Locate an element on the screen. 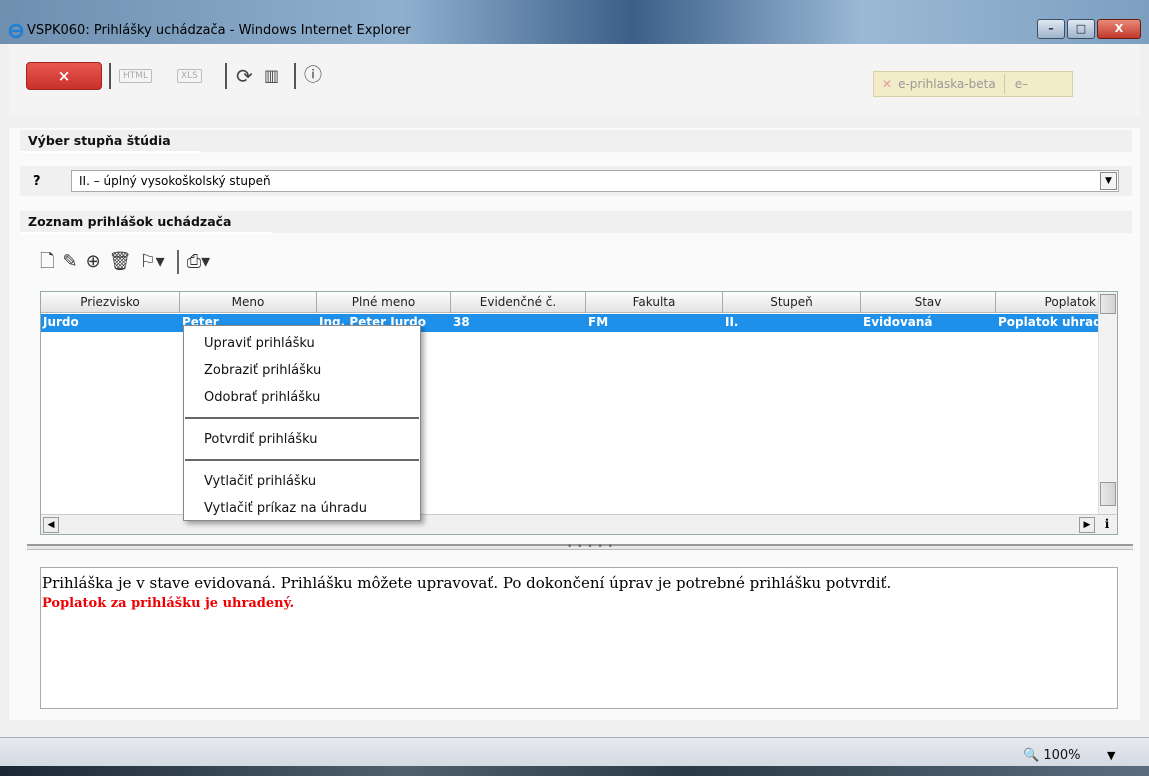 The image size is (1149, 776). eprihlaska-group: ✕ e-prihlaska-beta e– is located at coordinates (973, 84).